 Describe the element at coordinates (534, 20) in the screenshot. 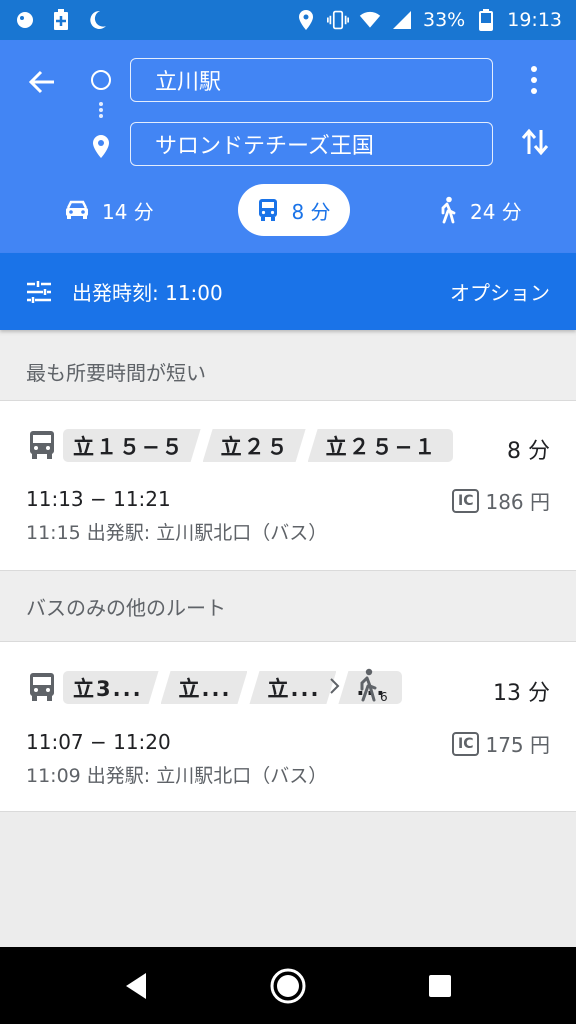

I see `clock: 19:13` at that location.